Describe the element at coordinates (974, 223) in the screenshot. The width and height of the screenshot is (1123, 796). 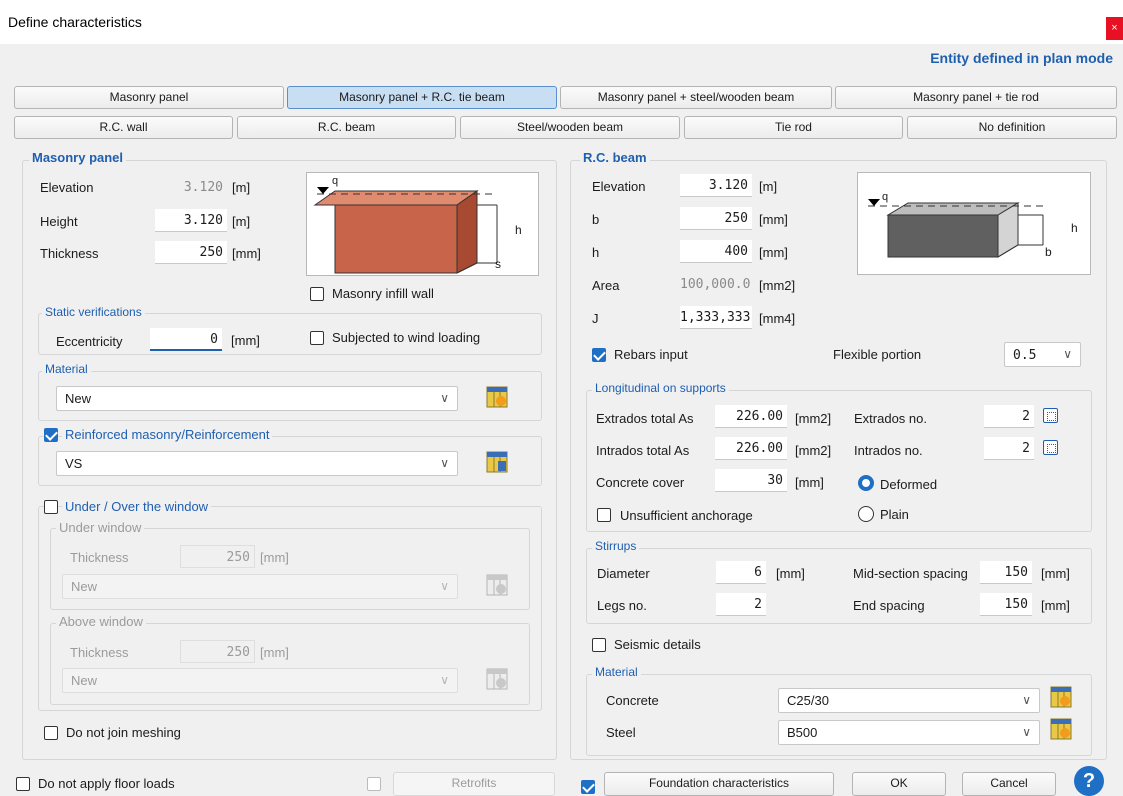
I see `beam-diagram: q h b` at that location.